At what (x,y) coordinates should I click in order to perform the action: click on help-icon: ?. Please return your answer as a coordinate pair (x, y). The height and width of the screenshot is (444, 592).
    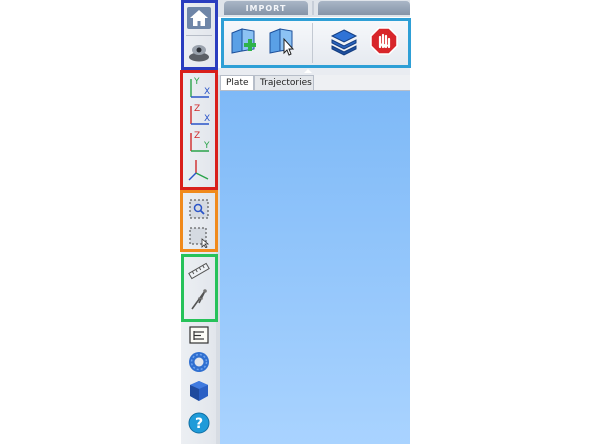
    Looking at the image, I should click on (199, 423).